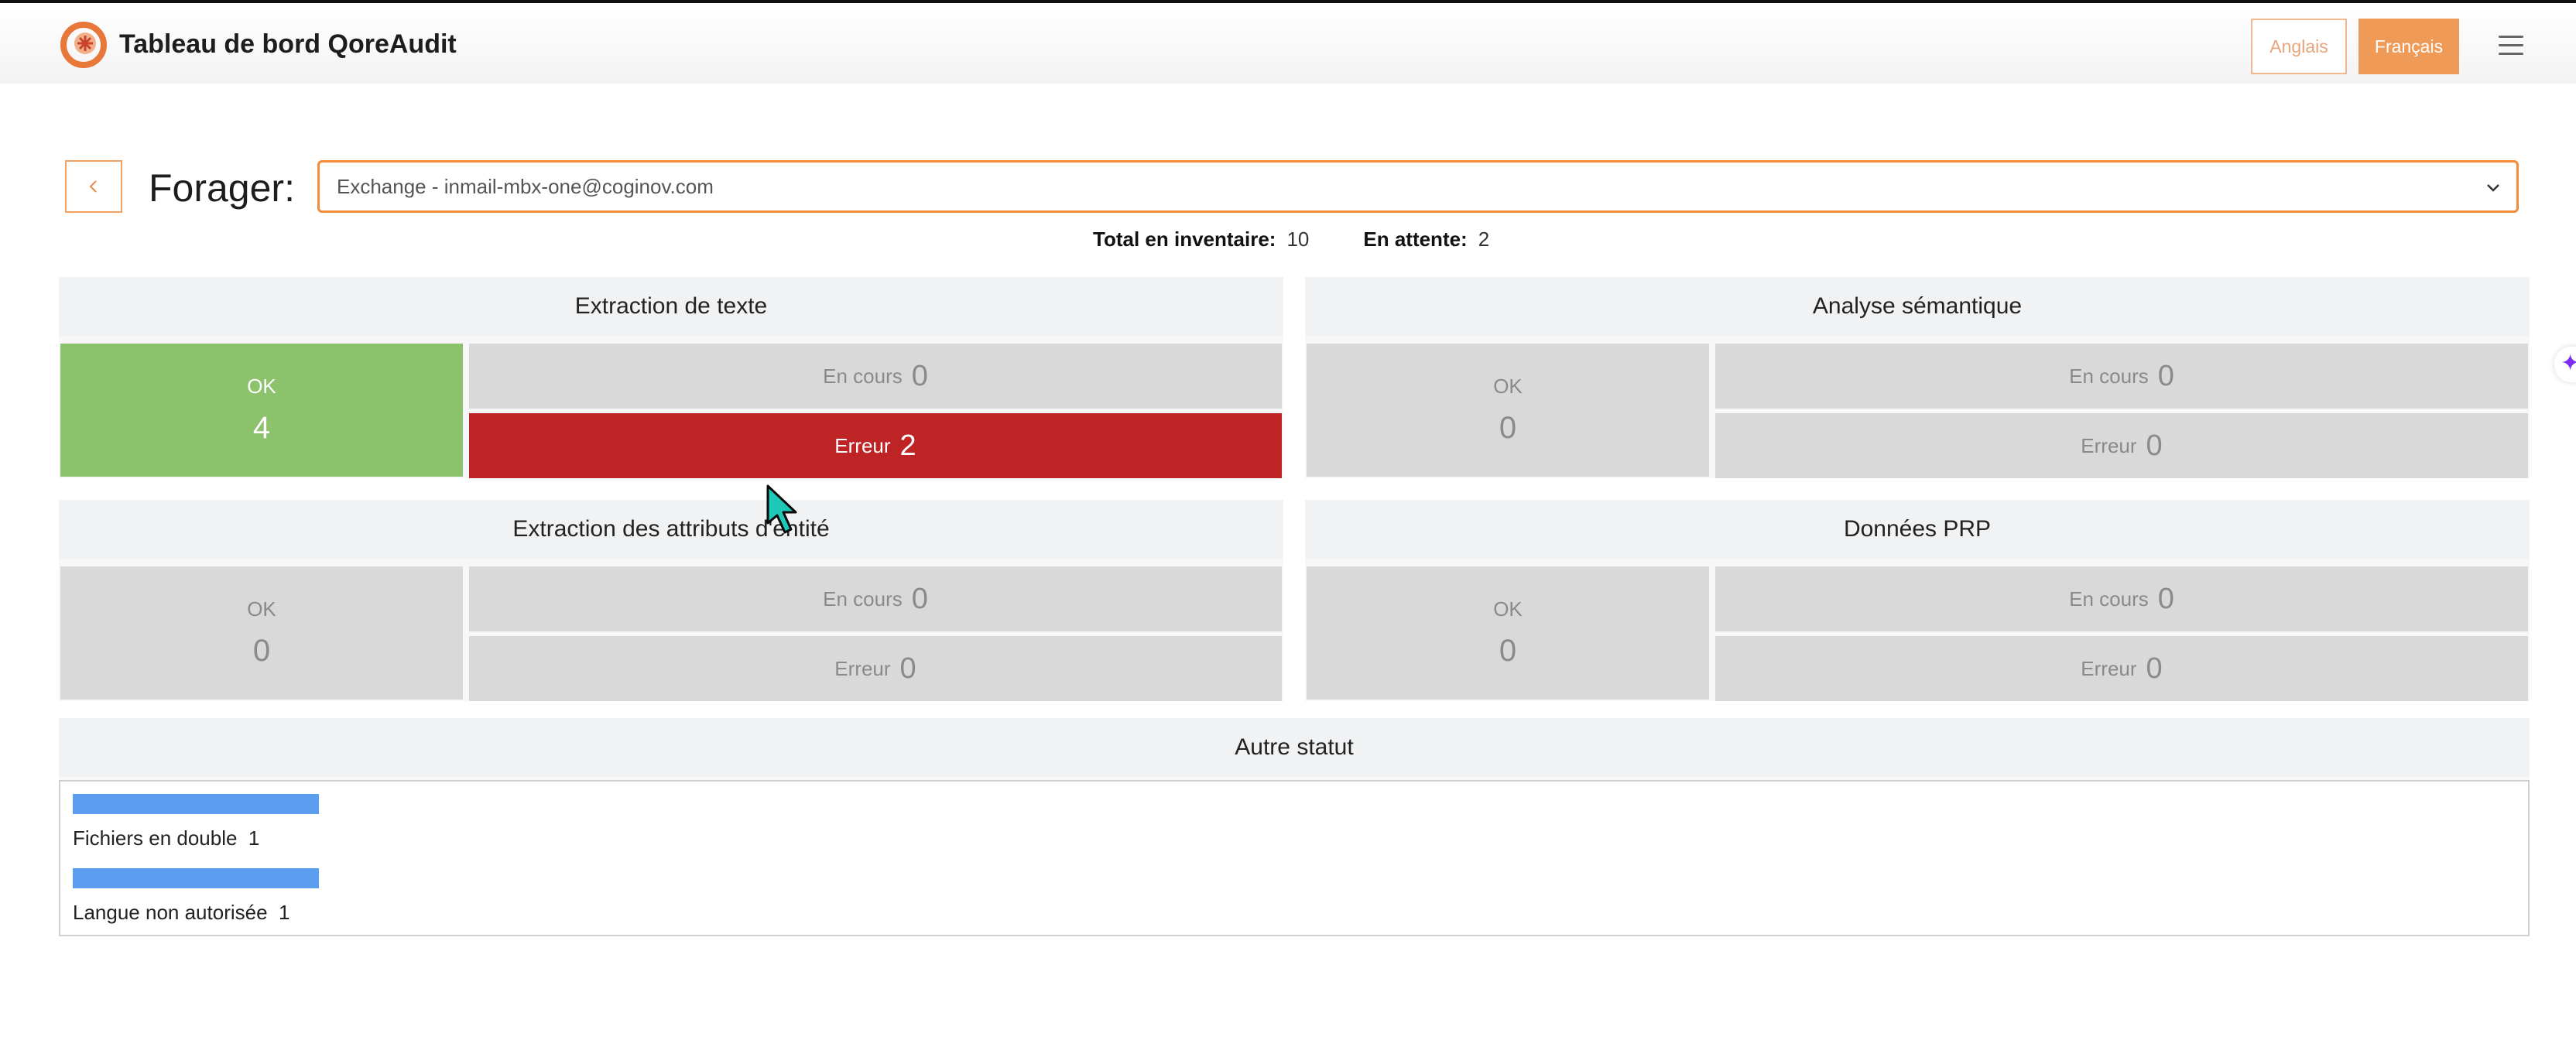 The height and width of the screenshot is (1040, 2576). What do you see at coordinates (155, 838) in the screenshot?
I see `status-item-label: Fichiers en double` at bounding box center [155, 838].